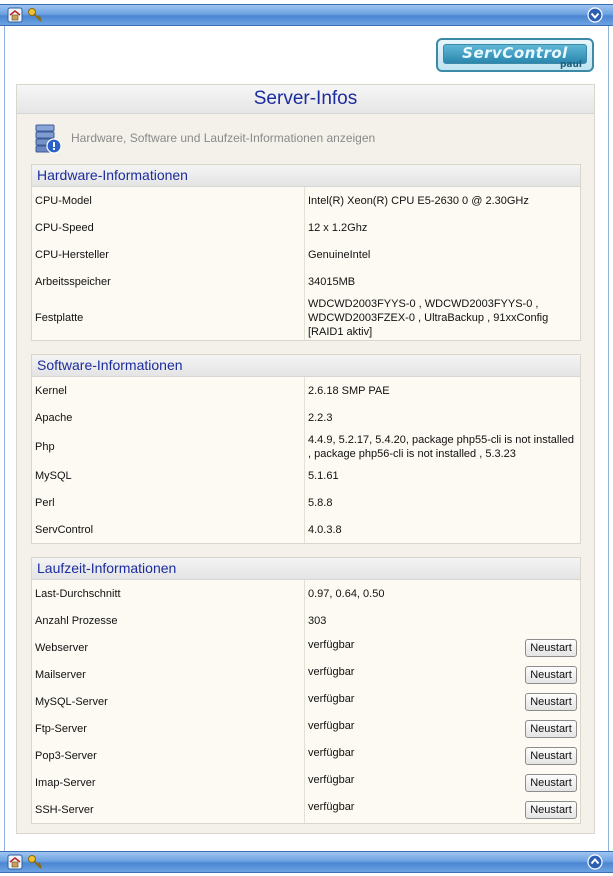 This screenshot has width=613, height=876. Describe the element at coordinates (306, 862) in the screenshot. I see `bottom-toolbar` at that location.